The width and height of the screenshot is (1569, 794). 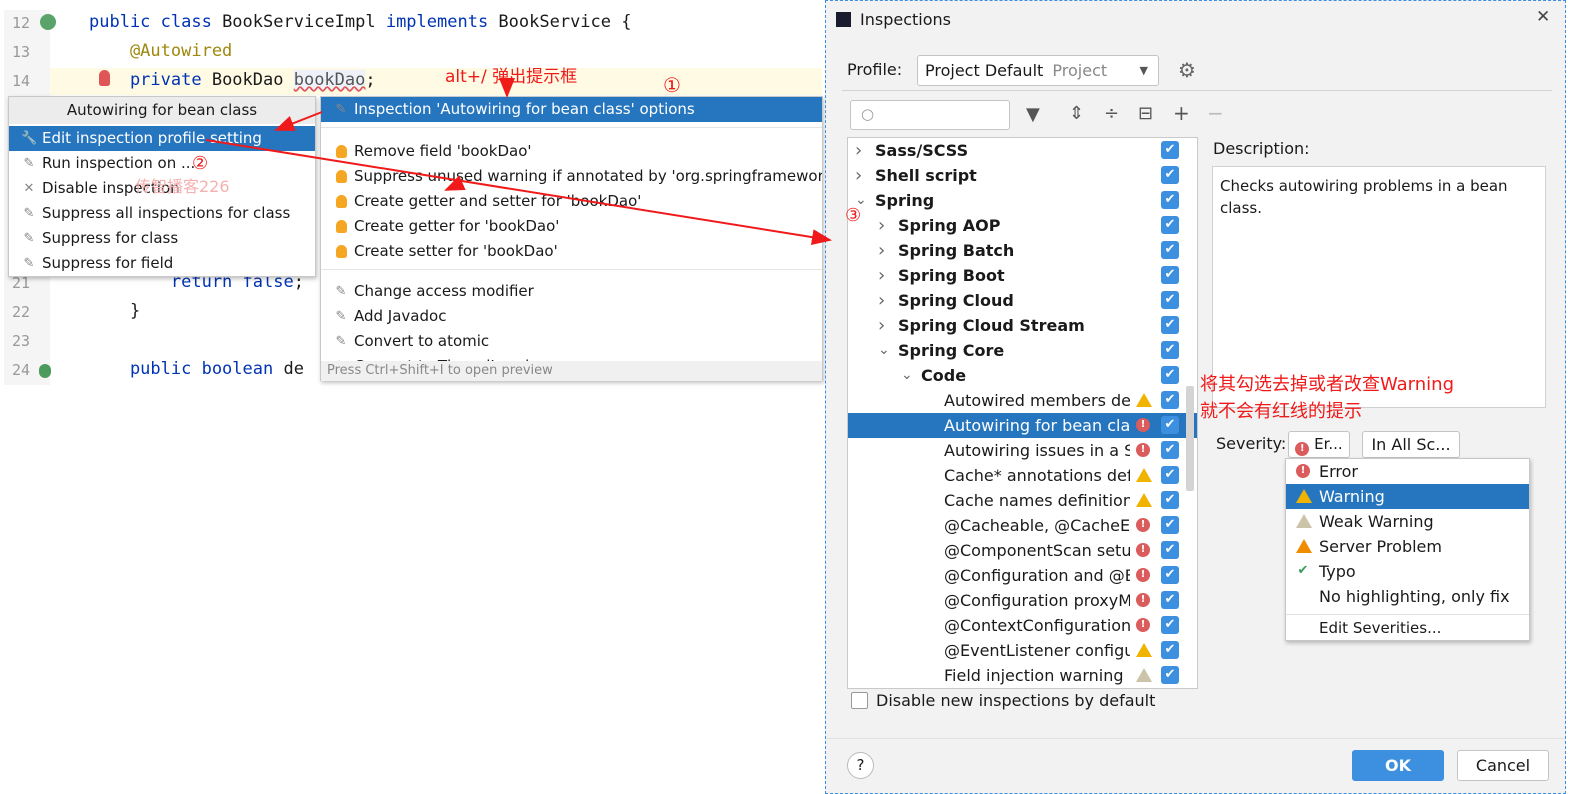 I want to click on annotation-arrows, so click(x=518, y=162).